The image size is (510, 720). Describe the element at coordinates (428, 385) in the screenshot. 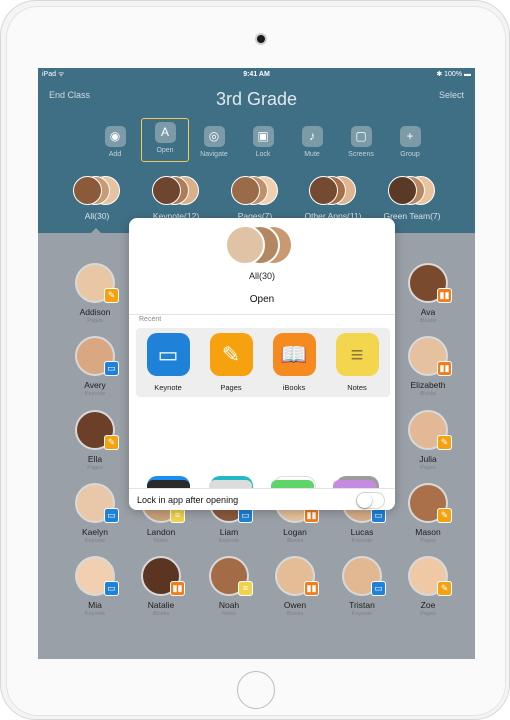

I see `student-name: Elizabeth` at that location.